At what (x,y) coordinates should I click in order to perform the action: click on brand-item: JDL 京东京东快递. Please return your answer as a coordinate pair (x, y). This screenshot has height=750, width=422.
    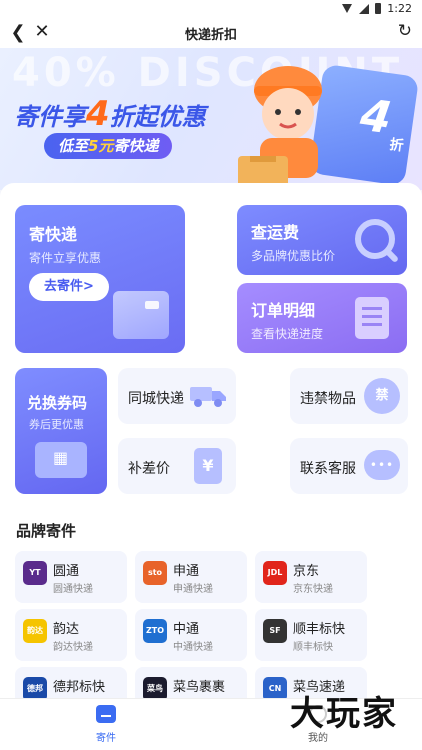
    Looking at the image, I should click on (311, 577).